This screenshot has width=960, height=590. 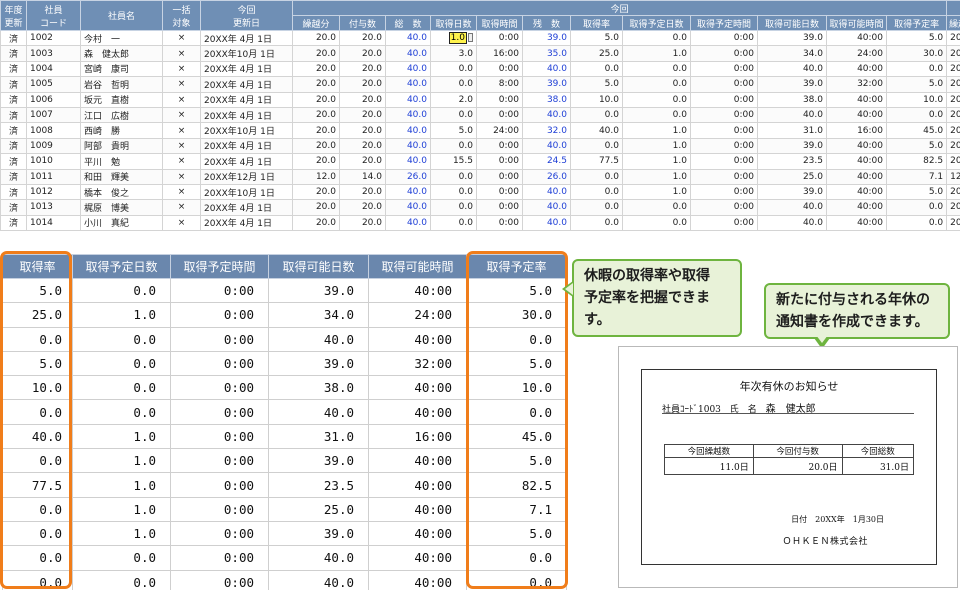 What do you see at coordinates (408, 23) in the screenshot?
I see `col-header: 総 数` at bounding box center [408, 23].